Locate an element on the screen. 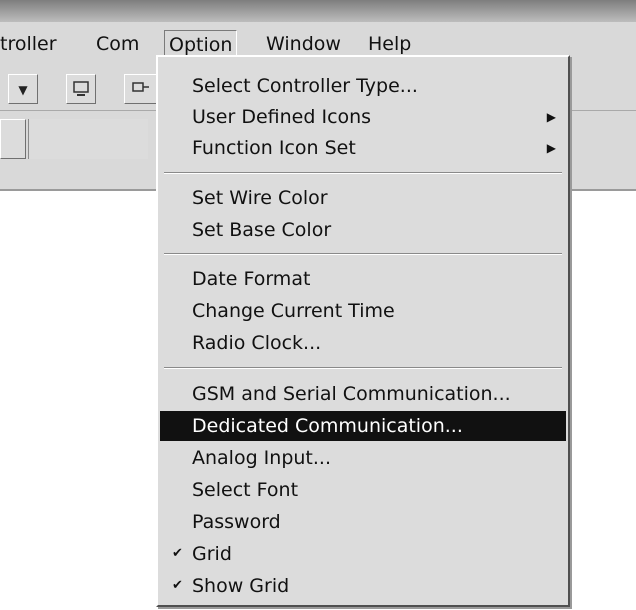  menu-item-label: Change Current Time is located at coordinates (293, 311).